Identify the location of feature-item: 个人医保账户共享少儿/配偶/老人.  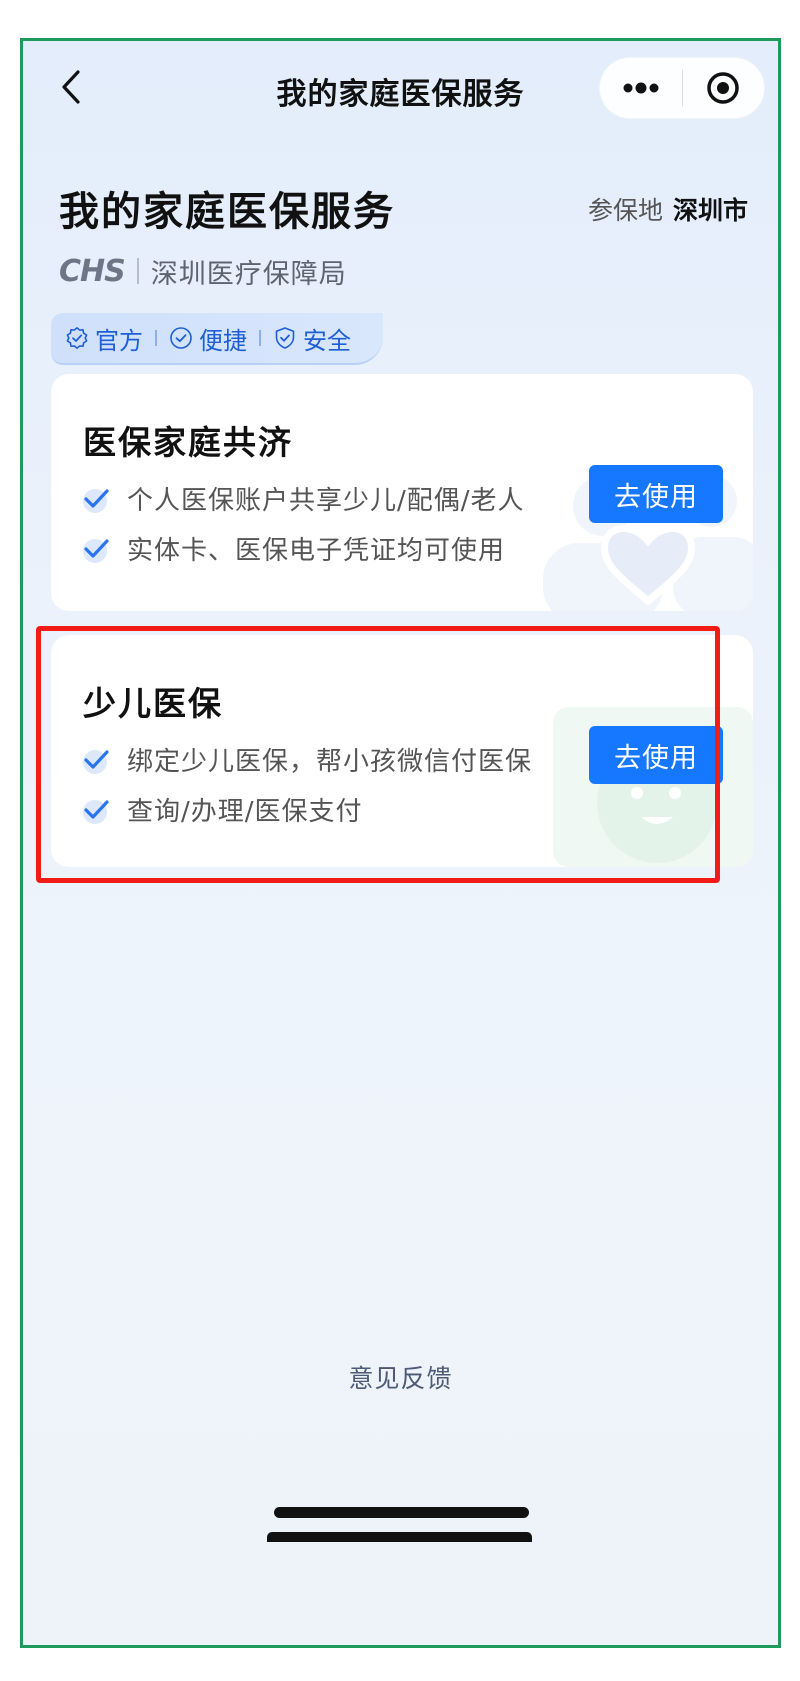
(303, 498).